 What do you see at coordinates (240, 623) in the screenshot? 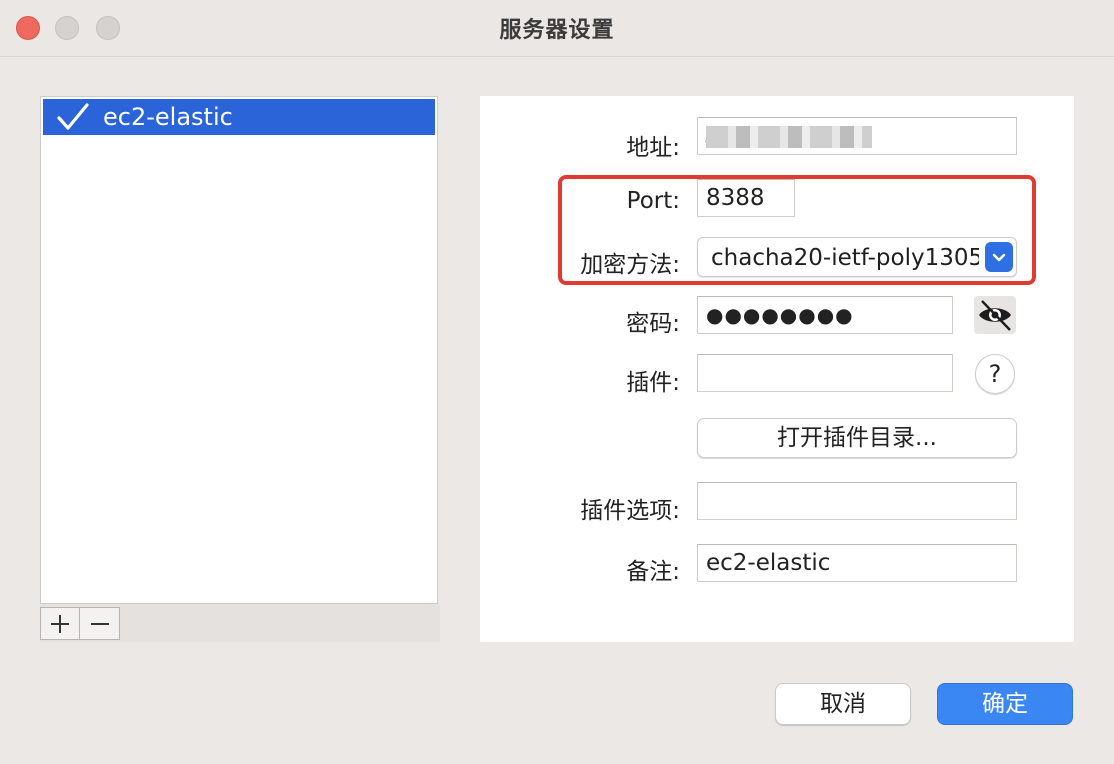
I see `list-toolbar` at bounding box center [240, 623].